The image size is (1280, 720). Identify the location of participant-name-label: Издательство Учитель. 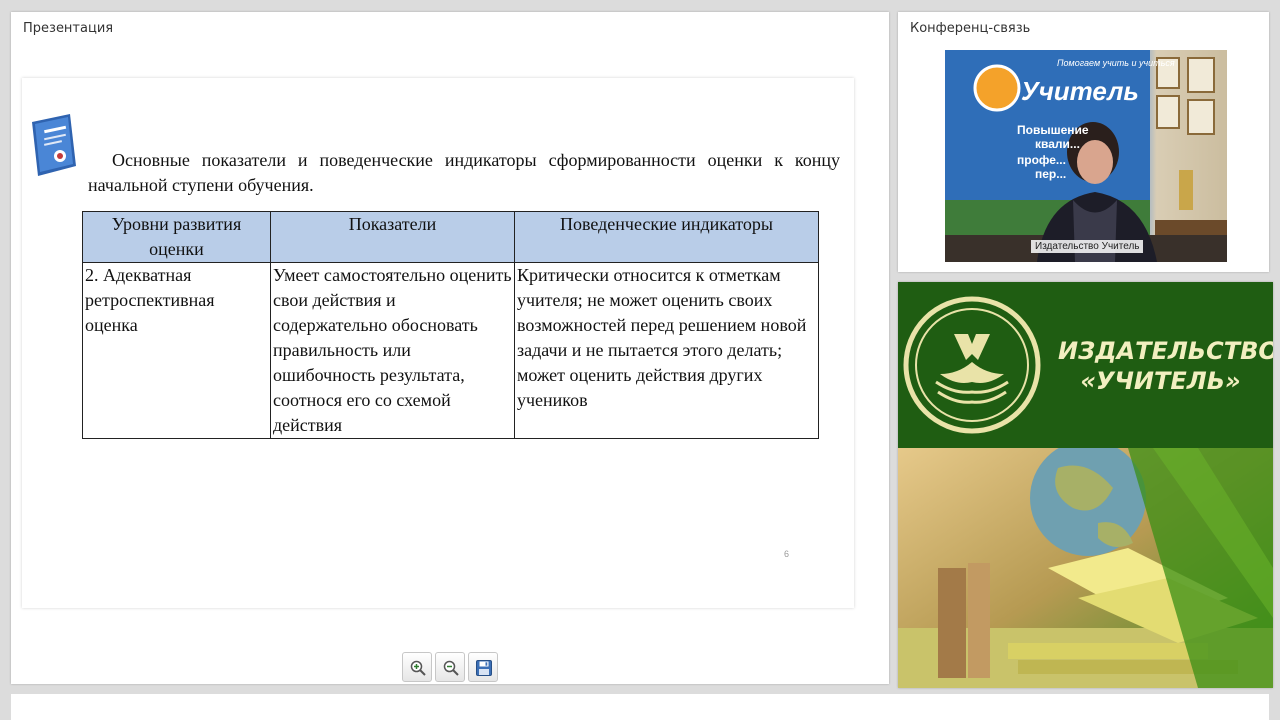
(1087, 246).